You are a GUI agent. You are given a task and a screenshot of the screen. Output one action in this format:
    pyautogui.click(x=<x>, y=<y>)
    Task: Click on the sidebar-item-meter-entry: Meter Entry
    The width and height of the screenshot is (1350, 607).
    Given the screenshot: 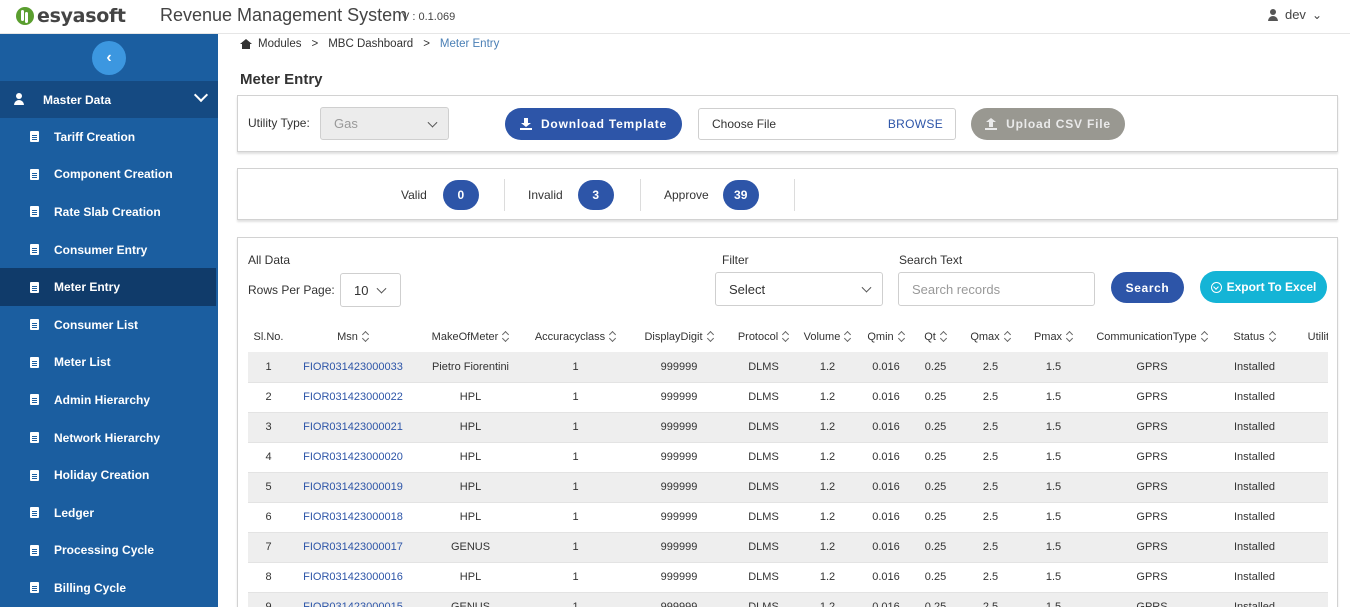 What is the action you would take?
    pyautogui.click(x=108, y=287)
    